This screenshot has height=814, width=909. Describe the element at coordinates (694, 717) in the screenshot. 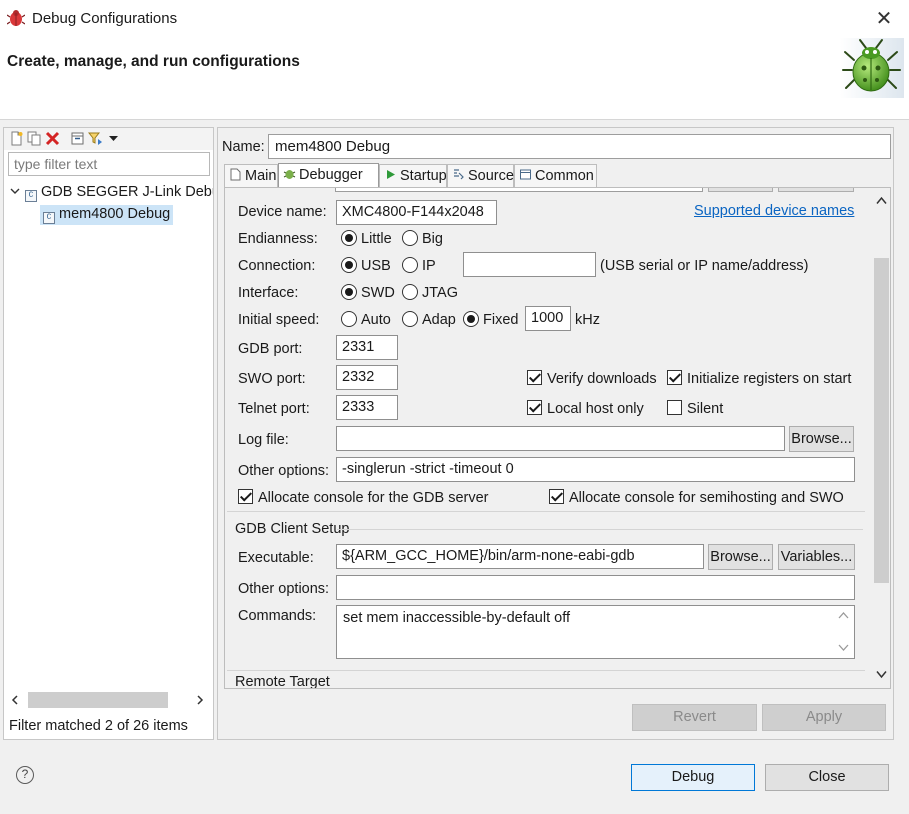

I see `revert-button: Revert` at that location.